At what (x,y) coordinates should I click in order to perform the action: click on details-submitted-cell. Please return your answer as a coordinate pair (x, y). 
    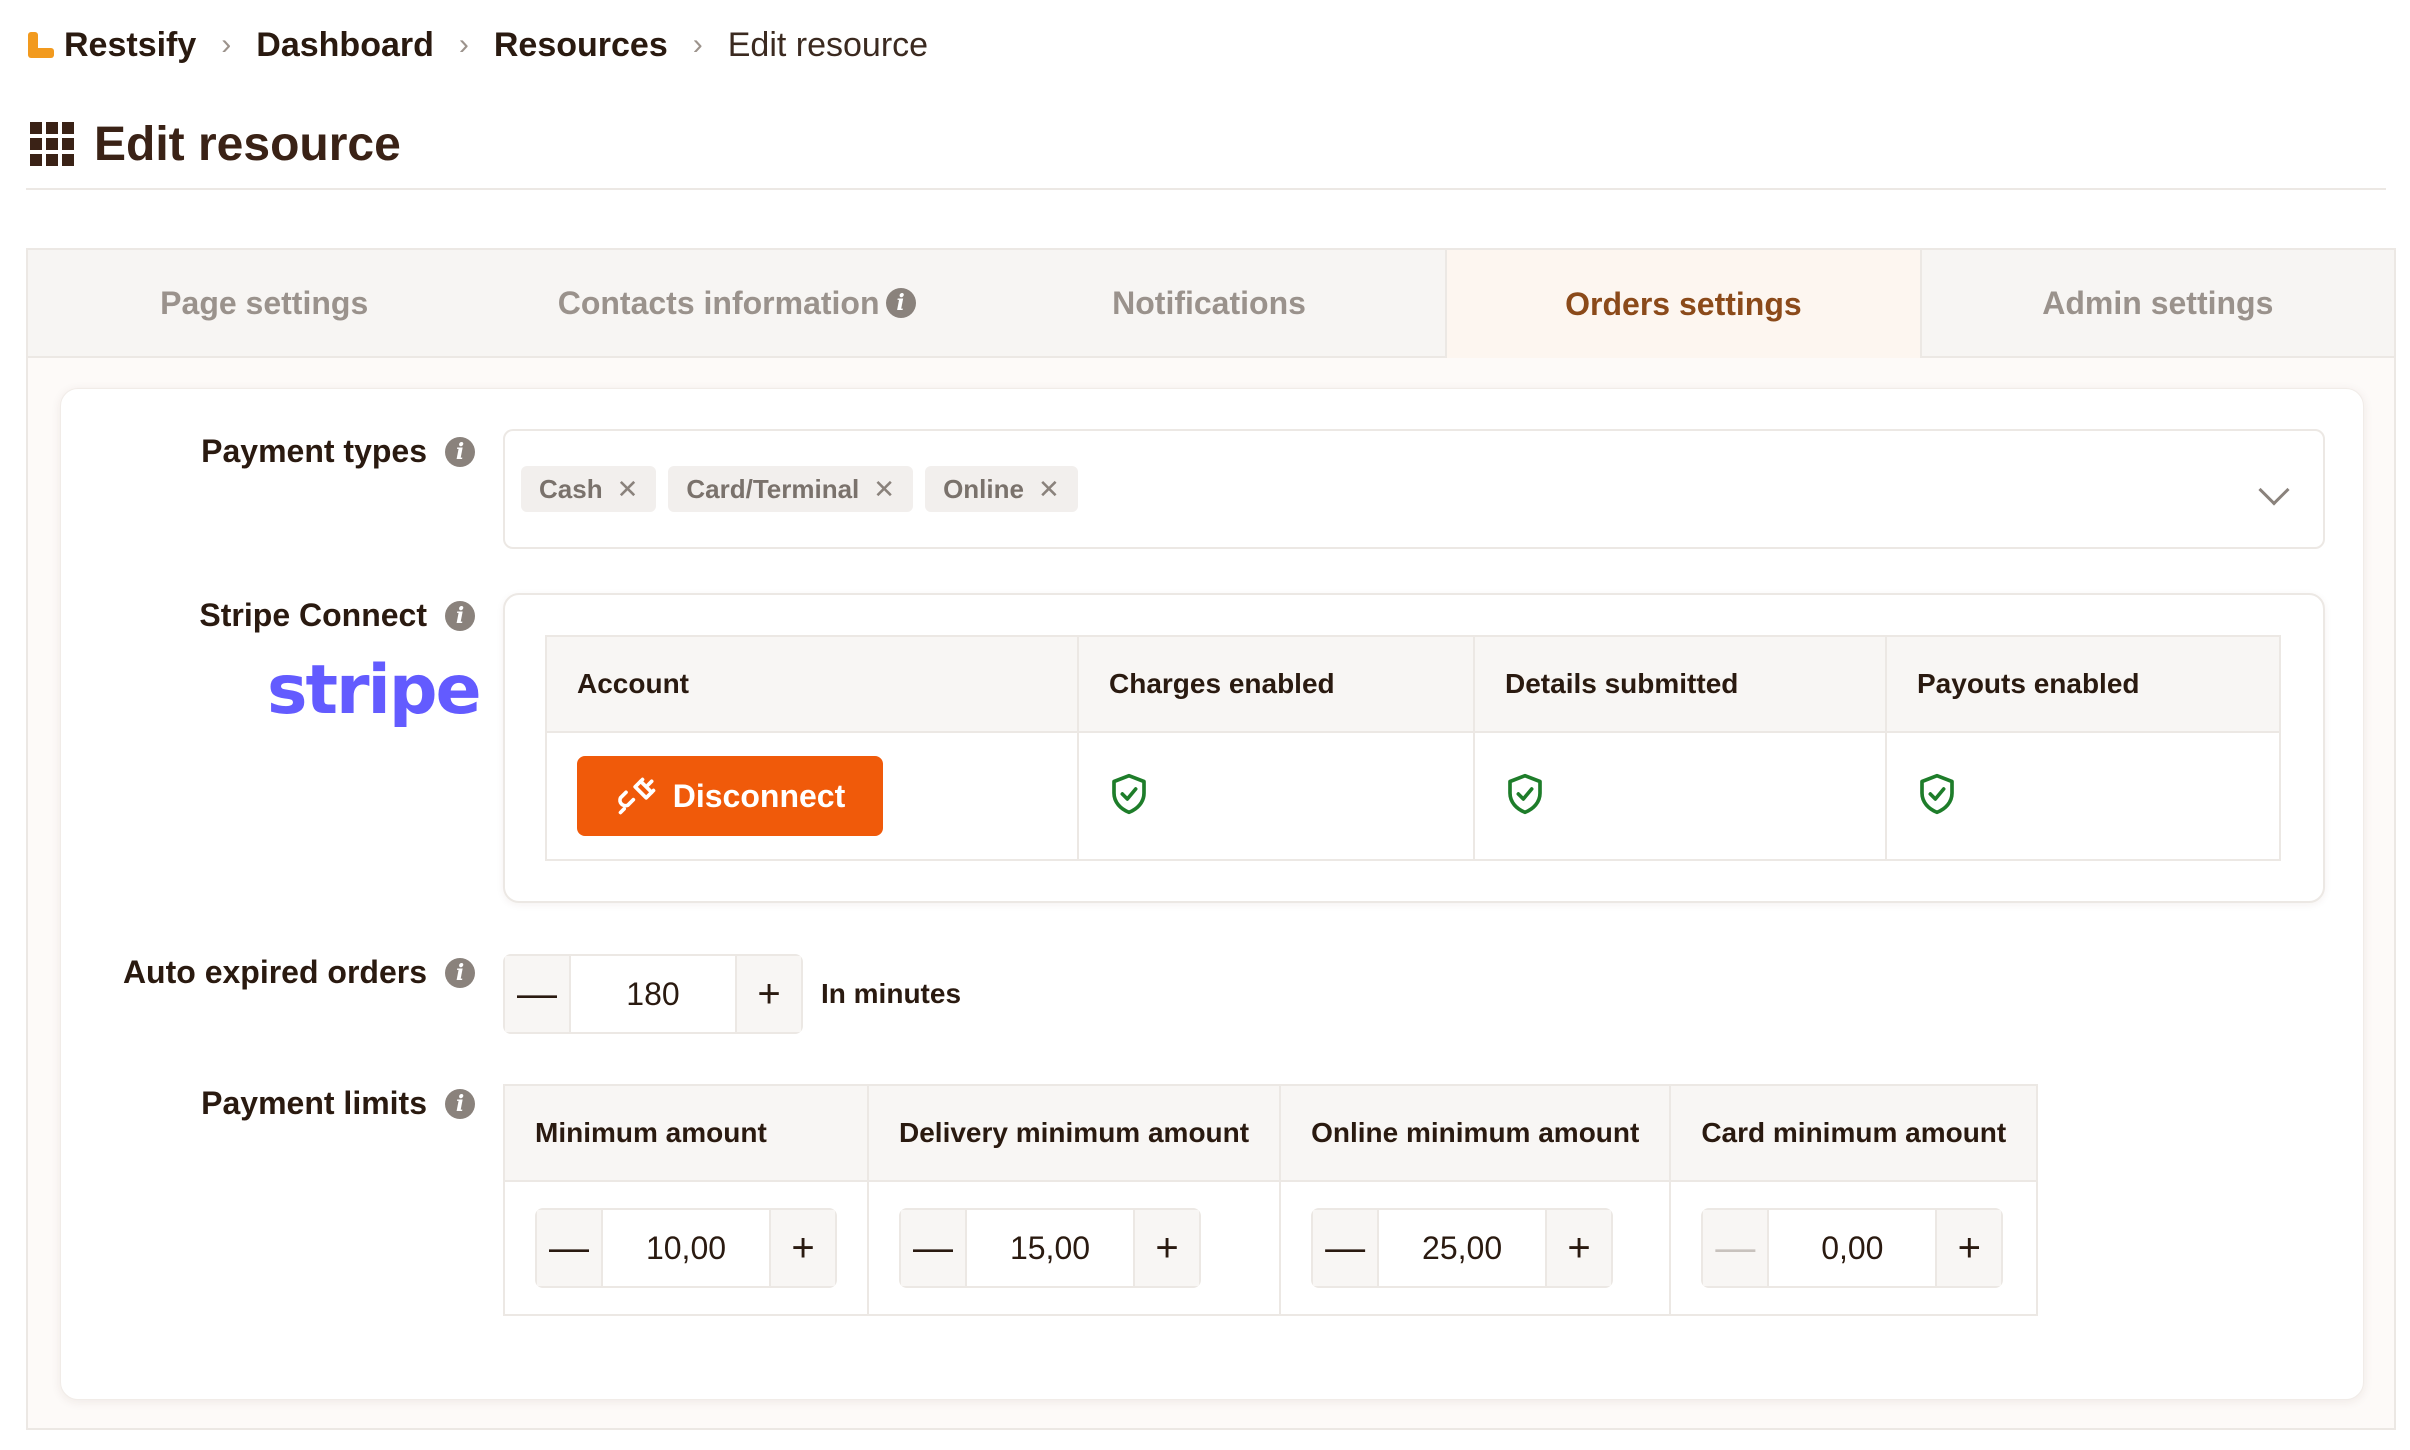
    Looking at the image, I should click on (1680, 796).